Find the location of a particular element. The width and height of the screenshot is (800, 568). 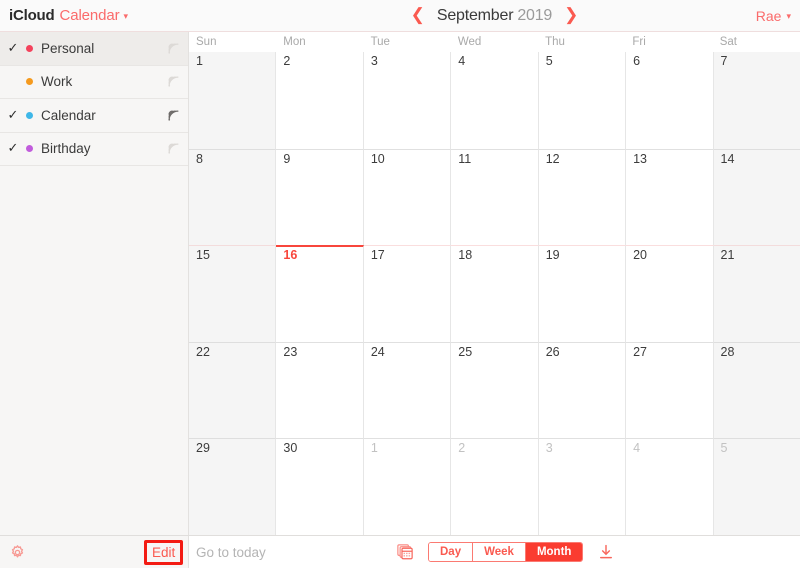

day-cell: 20 is located at coordinates (670, 293).